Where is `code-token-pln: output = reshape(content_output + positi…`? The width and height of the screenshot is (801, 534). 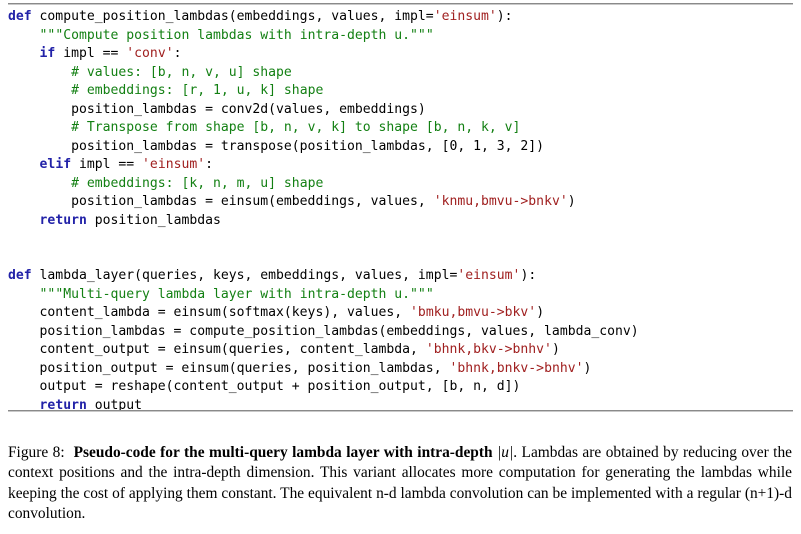
code-token-pln: output = reshape(content_output + positi… is located at coordinates (264, 386).